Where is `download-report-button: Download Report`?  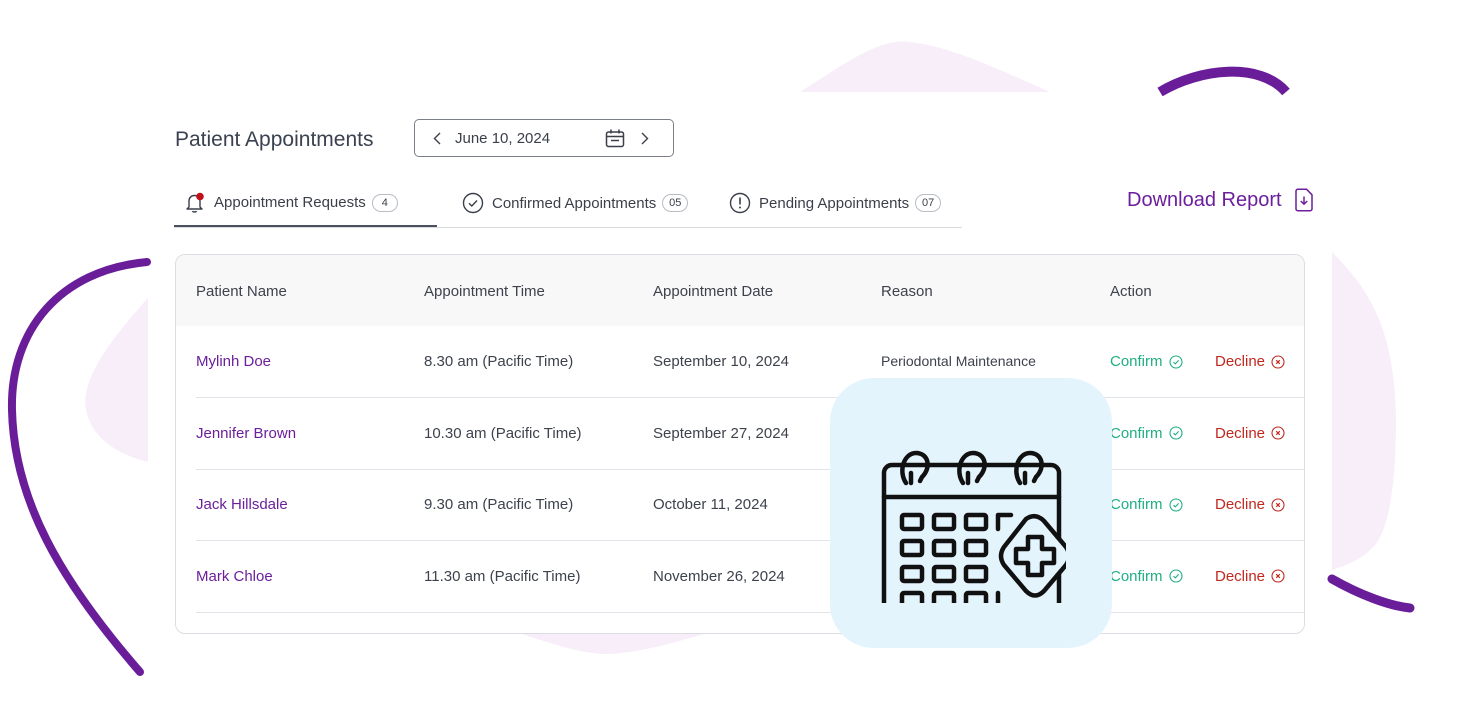
download-report-button: Download Report is located at coordinates (1220, 200).